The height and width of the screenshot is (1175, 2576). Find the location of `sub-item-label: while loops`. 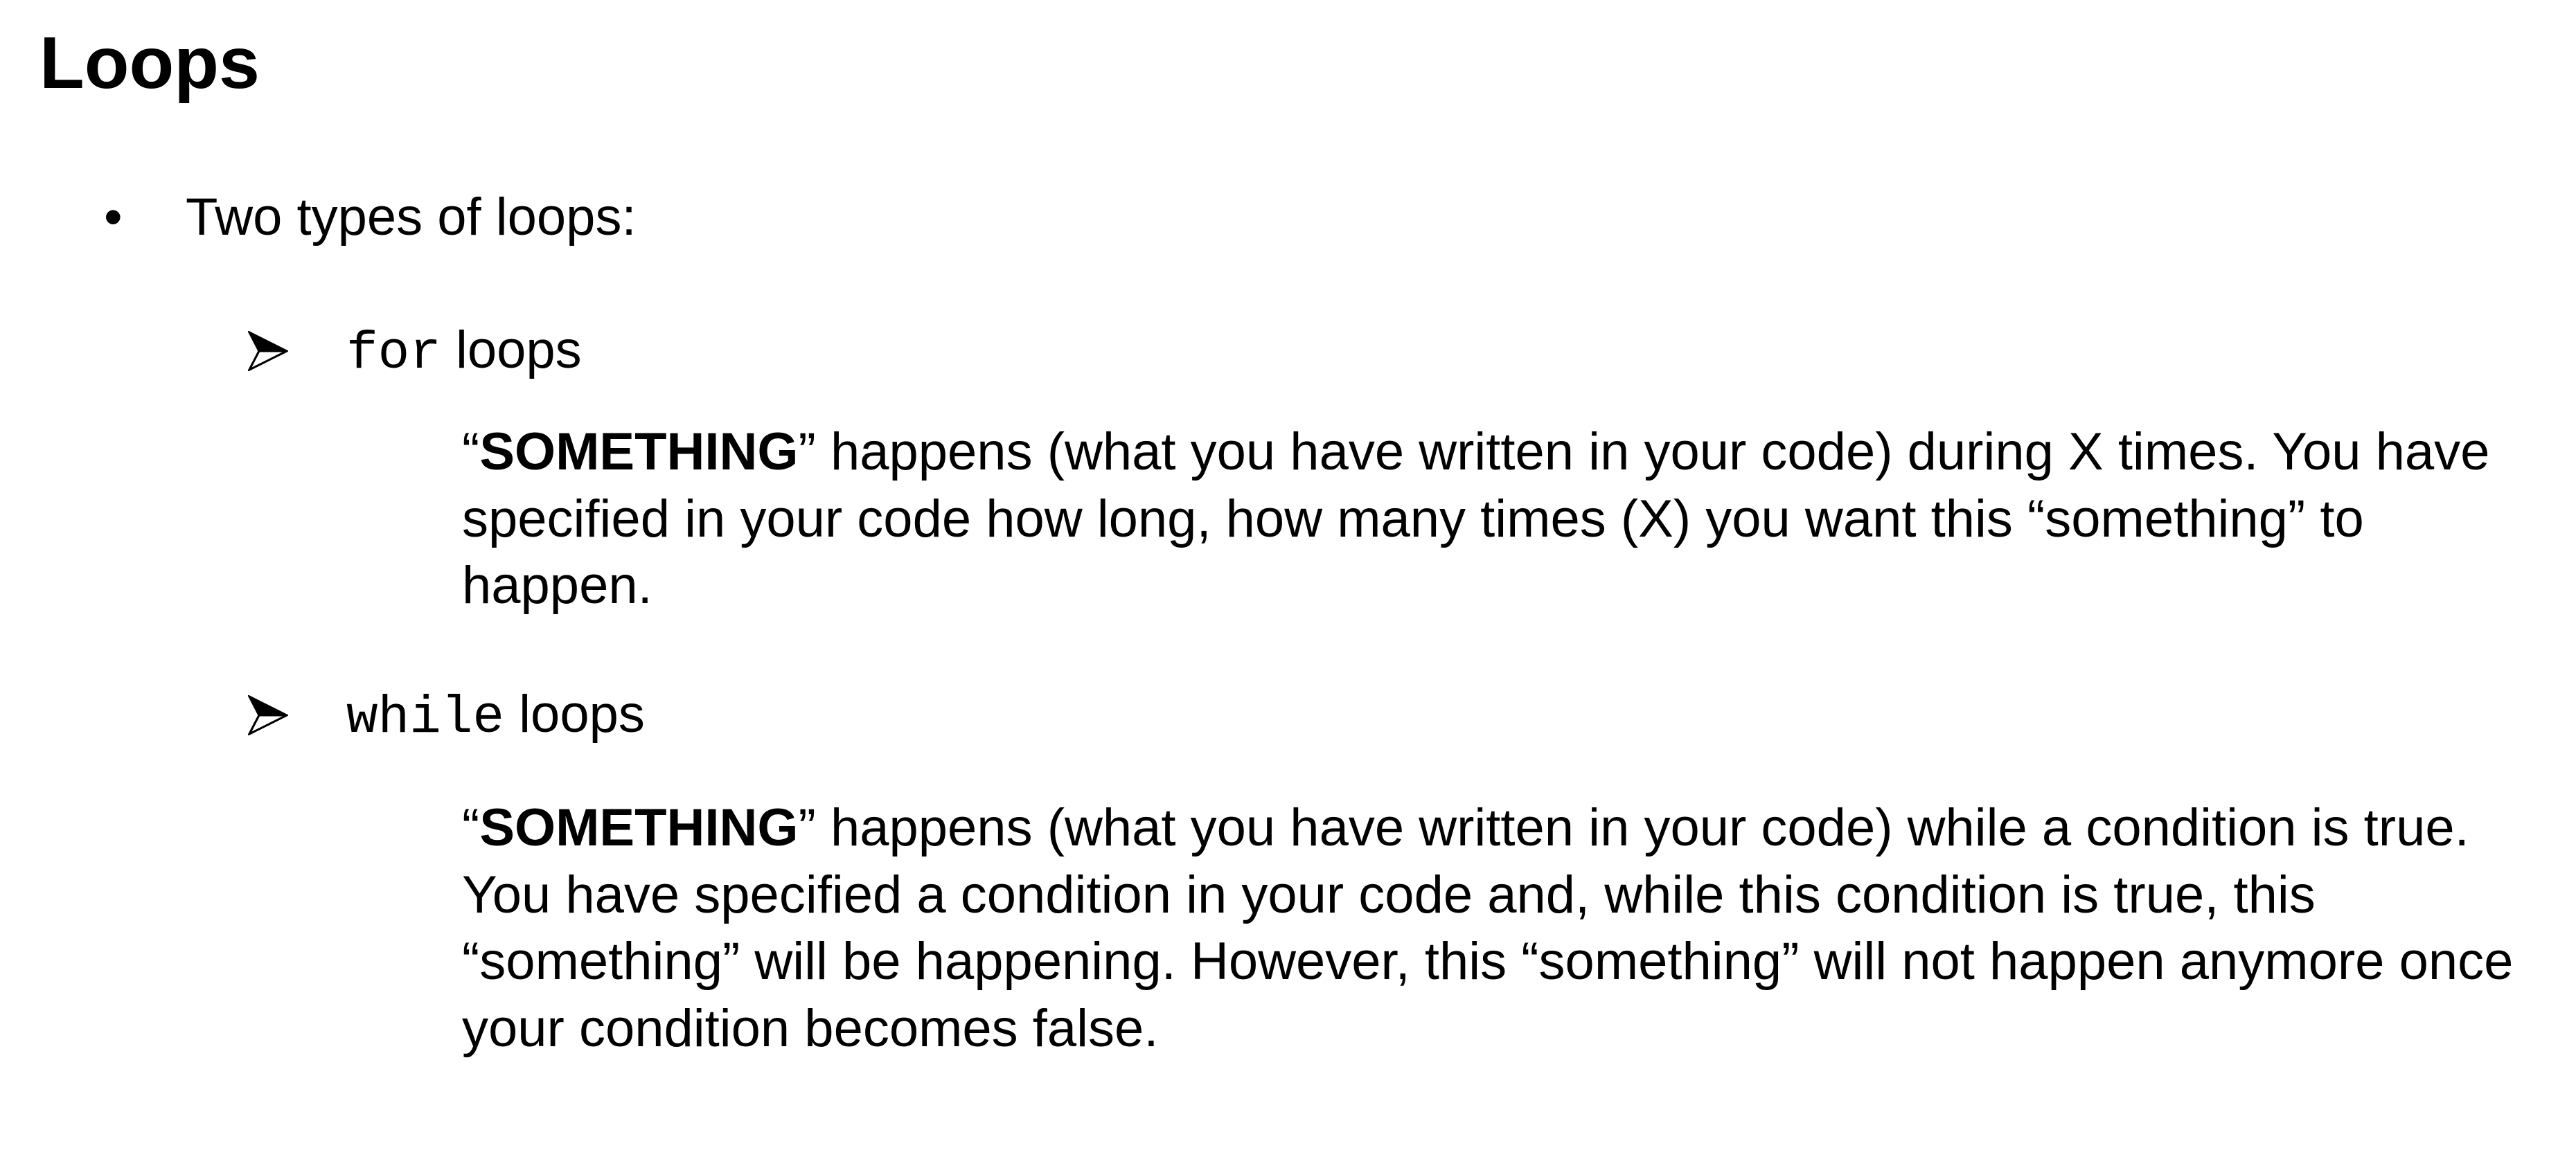

sub-item-label: while loops is located at coordinates (495, 716).